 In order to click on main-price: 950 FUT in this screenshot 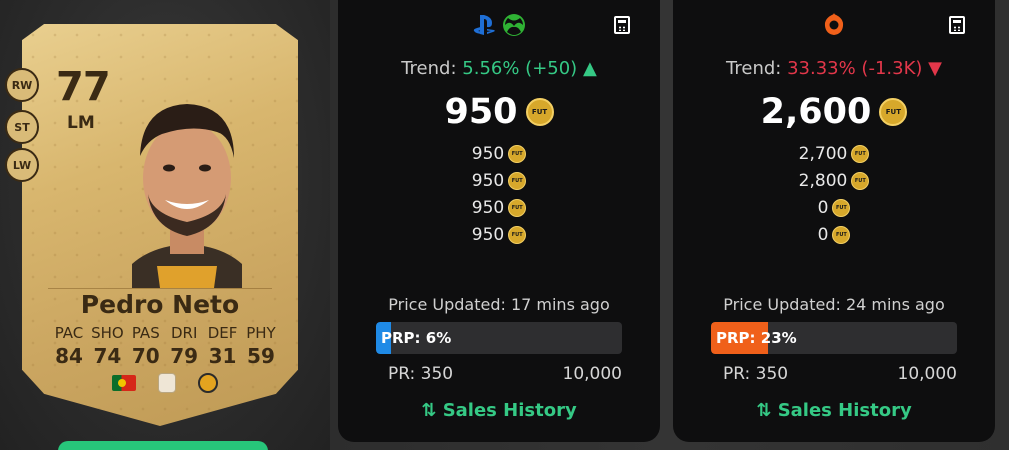, I will do `click(499, 112)`.